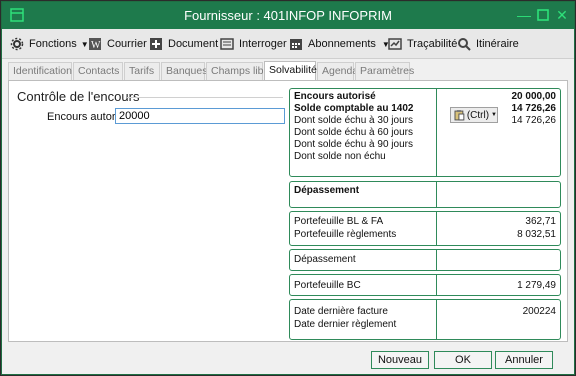 This screenshot has width=576, height=376. I want to click on fonctions-label: Fonctions, so click(53, 44).